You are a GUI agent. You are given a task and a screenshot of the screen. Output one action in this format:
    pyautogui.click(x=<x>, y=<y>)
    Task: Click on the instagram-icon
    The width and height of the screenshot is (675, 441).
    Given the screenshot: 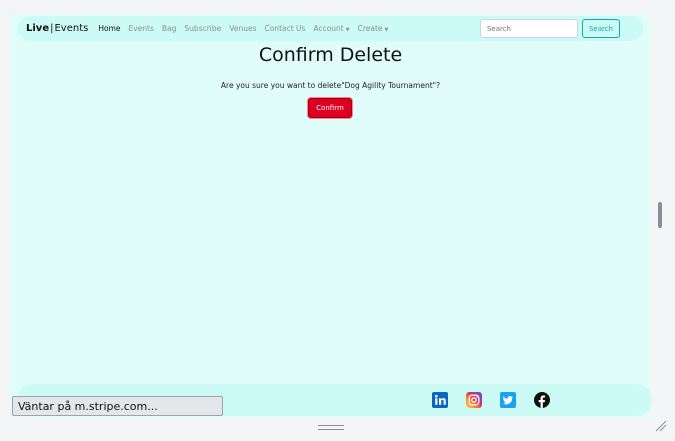 What is the action you would take?
    pyautogui.click(x=474, y=400)
    